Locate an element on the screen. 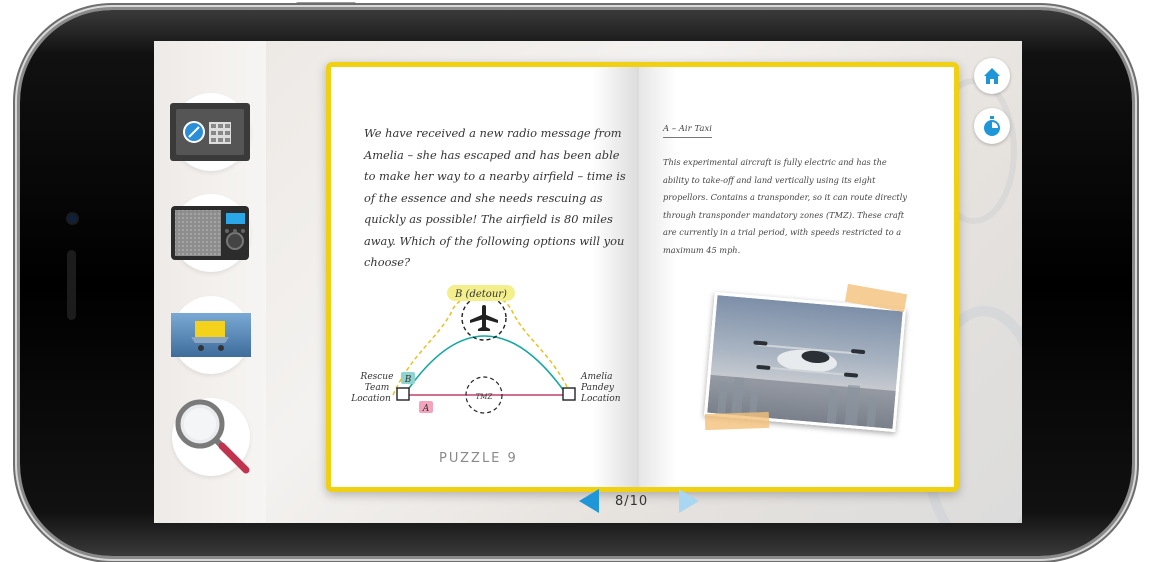 The width and height of the screenshot is (1153, 562). end-label-line3: Location is located at coordinates (600, 399).